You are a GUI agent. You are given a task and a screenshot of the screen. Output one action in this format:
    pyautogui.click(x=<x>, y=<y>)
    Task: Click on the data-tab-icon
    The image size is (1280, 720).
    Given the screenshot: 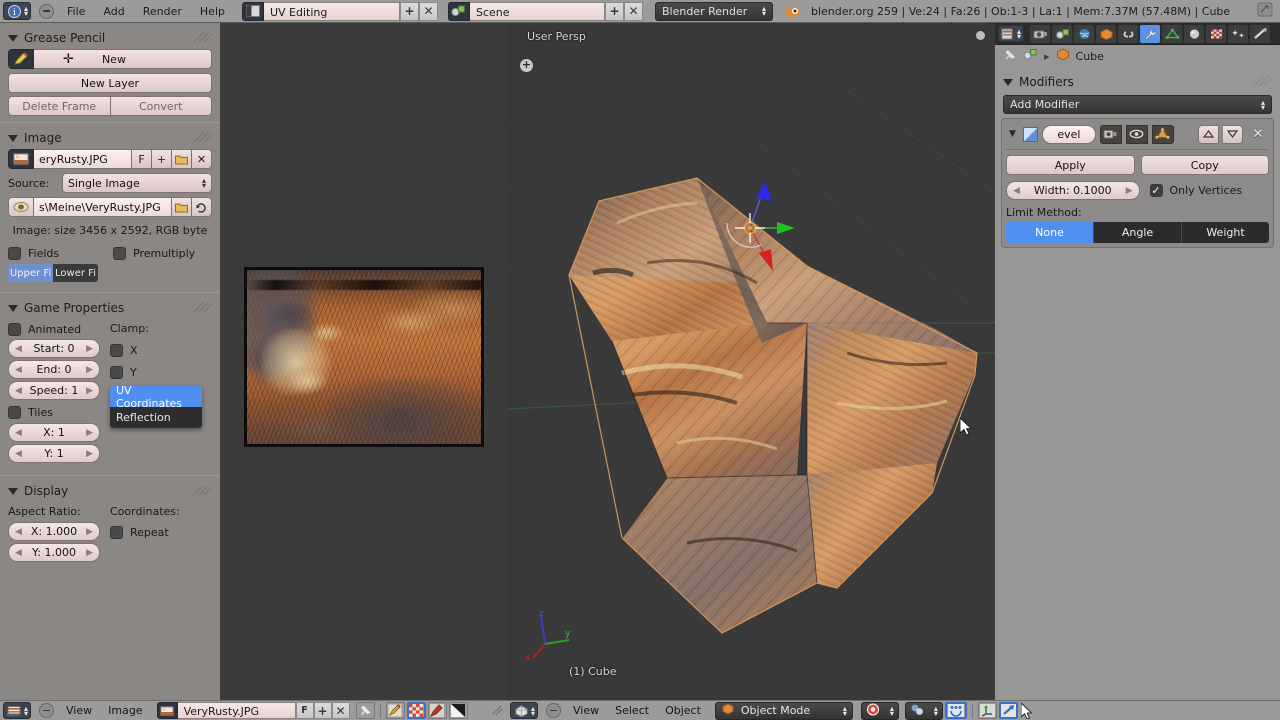 What is the action you would take?
    pyautogui.click(x=1172, y=33)
    